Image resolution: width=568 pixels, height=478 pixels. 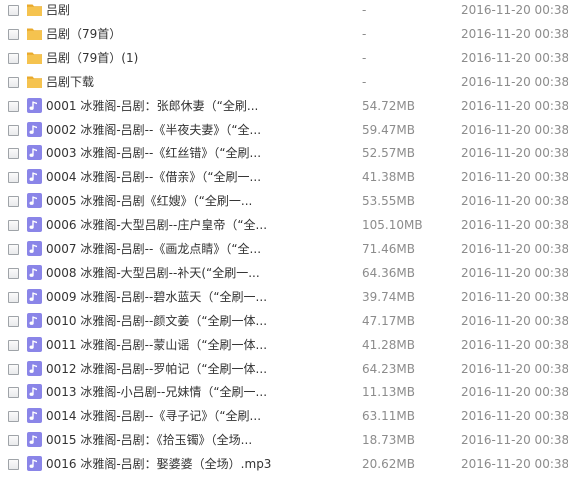 I want to click on file-row: 吕剧 - 2016-11-20 00:38, so click(x=284, y=12).